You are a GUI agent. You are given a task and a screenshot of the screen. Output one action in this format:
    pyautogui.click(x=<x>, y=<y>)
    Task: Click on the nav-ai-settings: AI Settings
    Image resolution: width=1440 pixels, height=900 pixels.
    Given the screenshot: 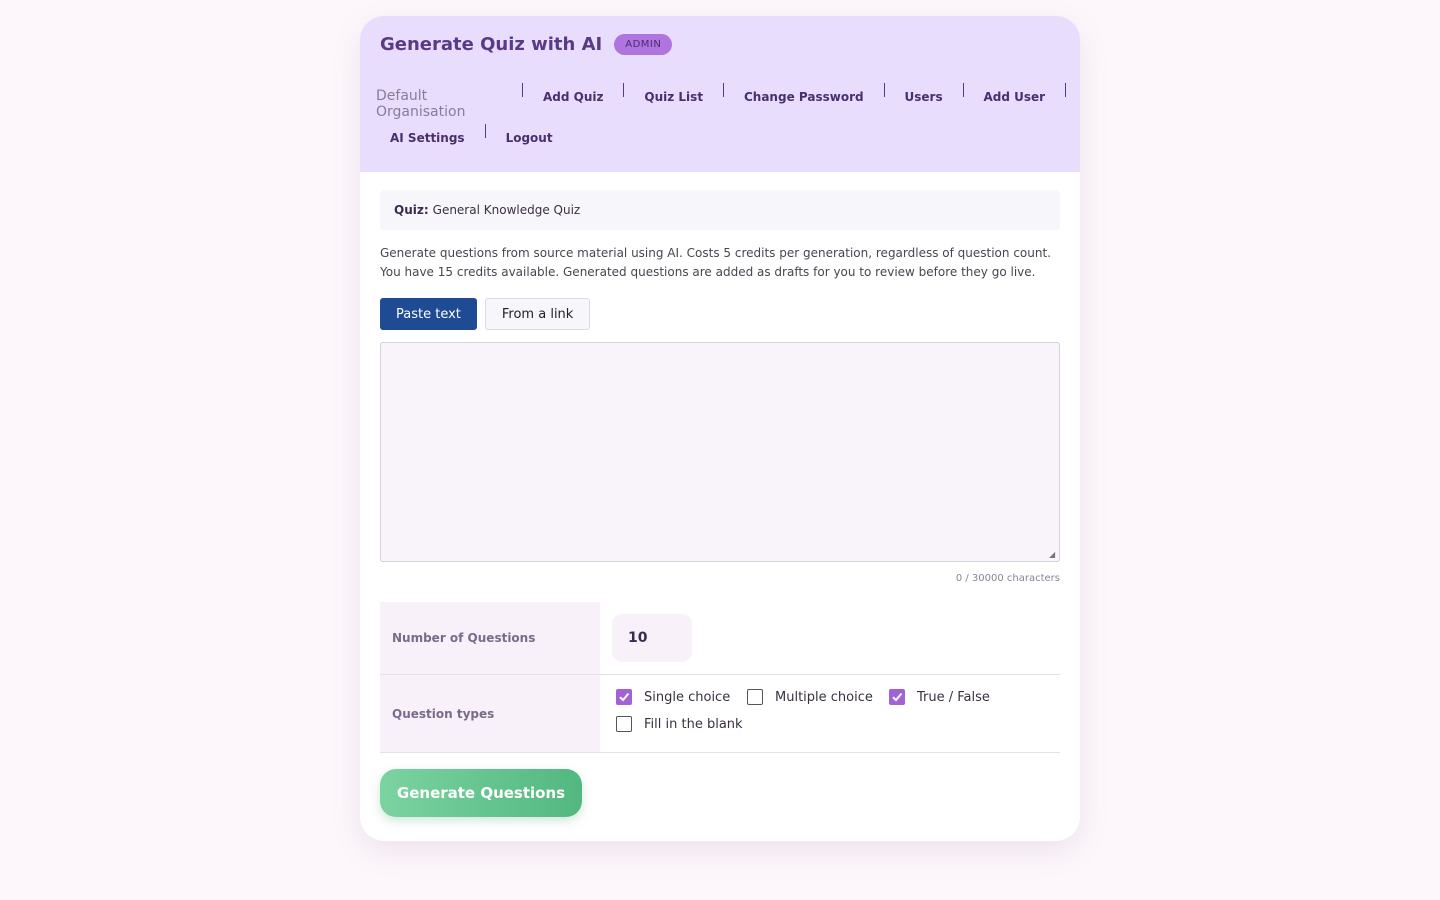 What is the action you would take?
    pyautogui.click(x=427, y=138)
    